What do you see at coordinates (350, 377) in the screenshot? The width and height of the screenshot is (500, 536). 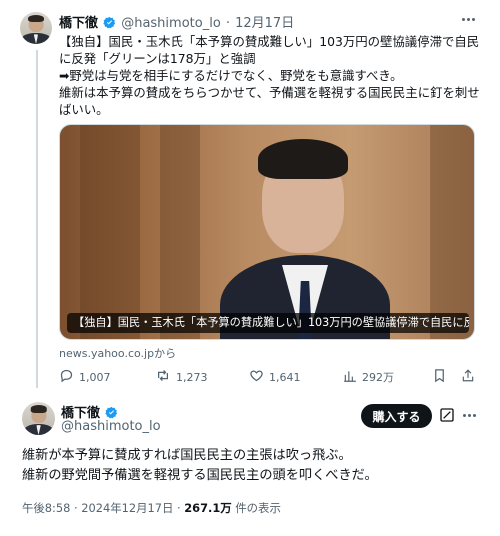 I see `views-chart-icon` at bounding box center [350, 377].